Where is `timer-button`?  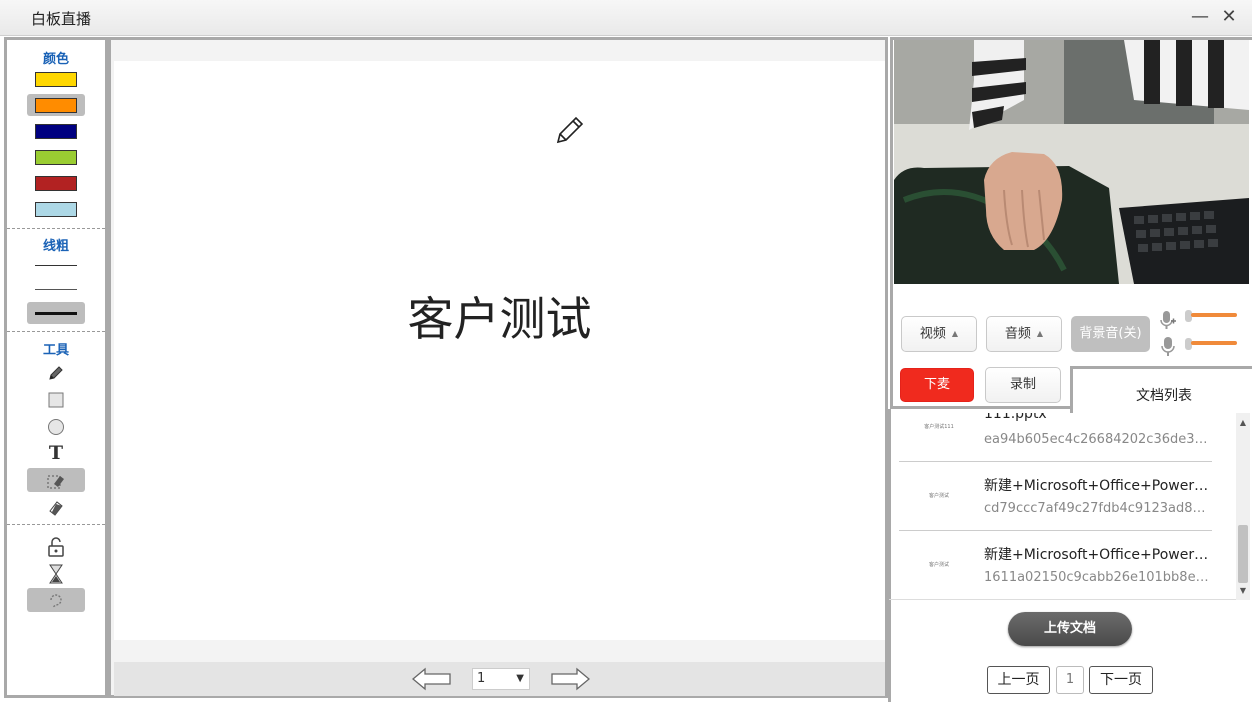
timer-button is located at coordinates (56, 573).